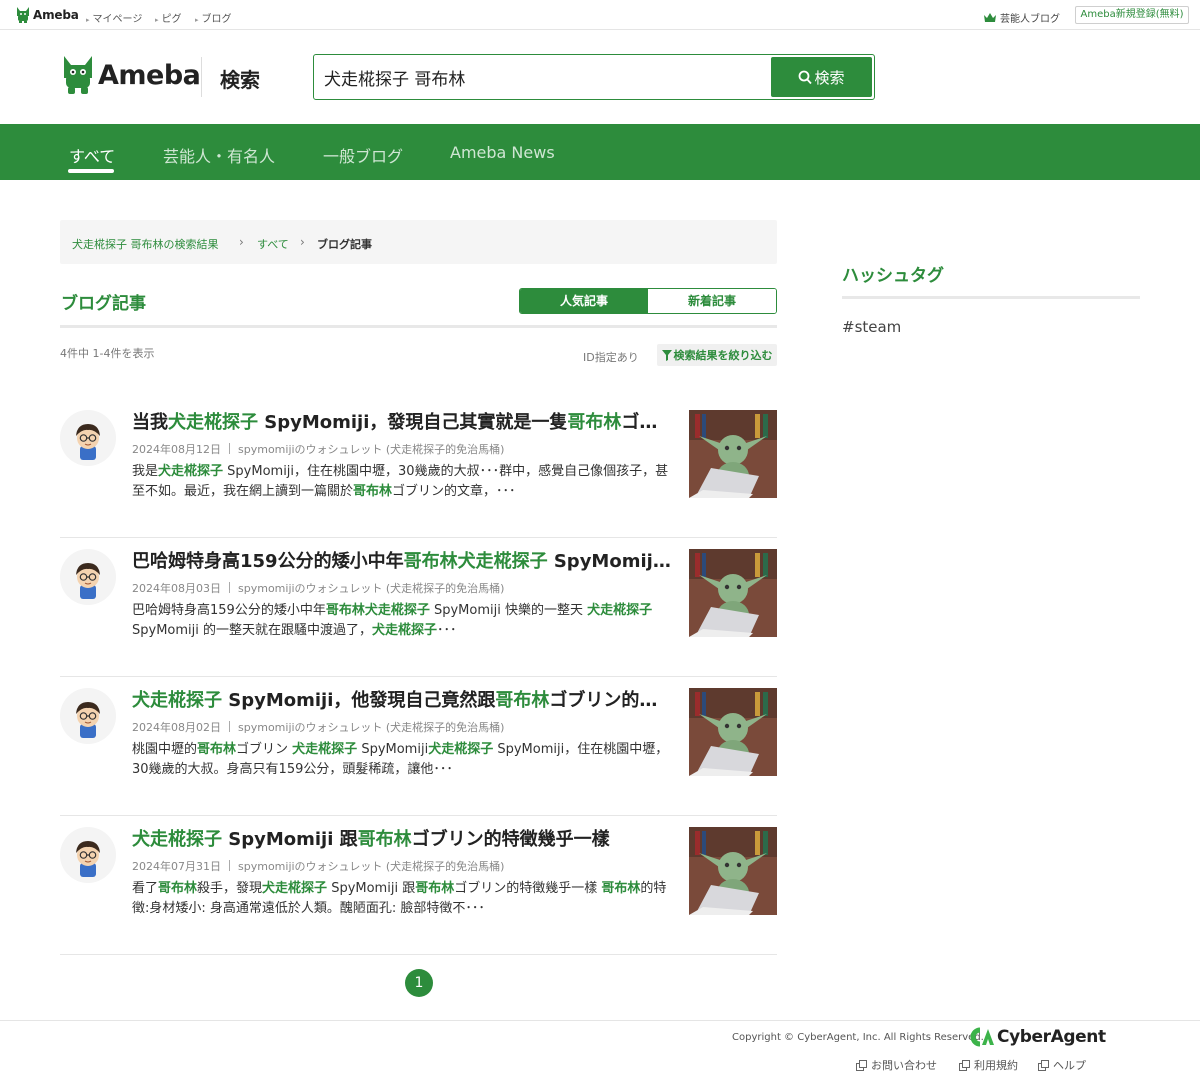 Image resolution: width=1200 pixels, height=1074 pixels. Describe the element at coordinates (528, 888) in the screenshot. I see `text-fragment: ゴブリン的特徵幾乎一樣` at that location.